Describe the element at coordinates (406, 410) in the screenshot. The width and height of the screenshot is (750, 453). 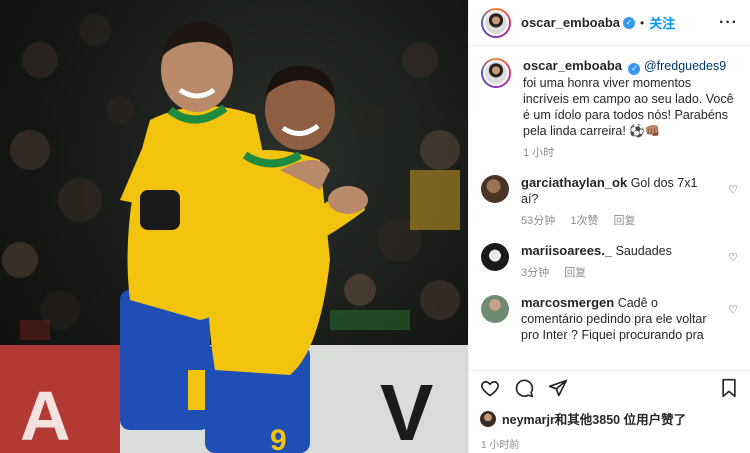
I see `svg-text: V` at that location.